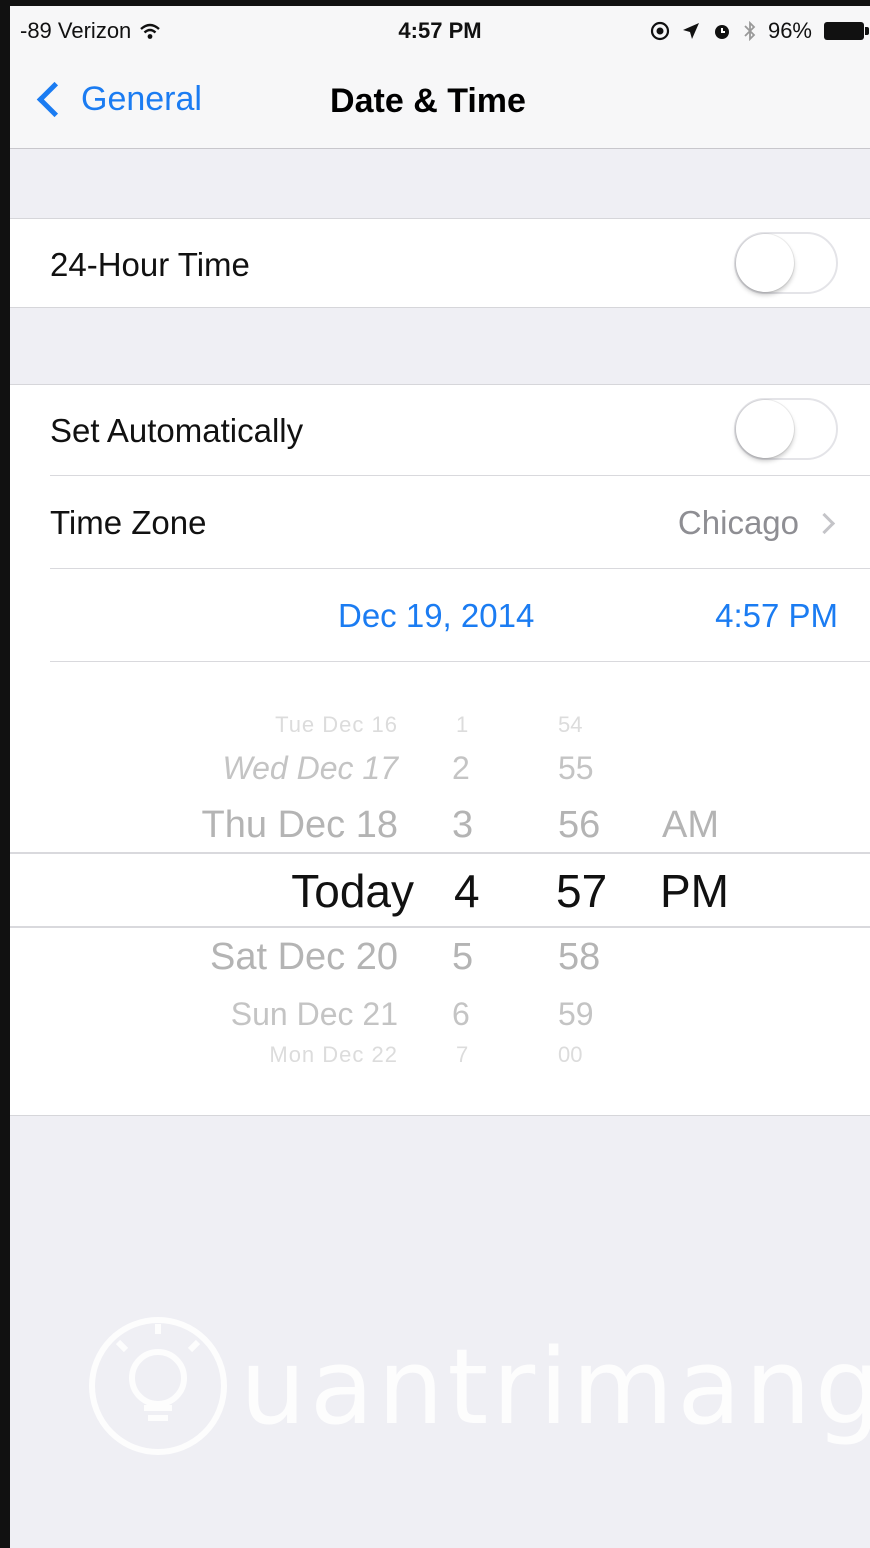 This screenshot has width=870, height=1548. Describe the element at coordinates (333, 1055) in the screenshot. I see `picker-date-item: Mon Dec 22` at that location.